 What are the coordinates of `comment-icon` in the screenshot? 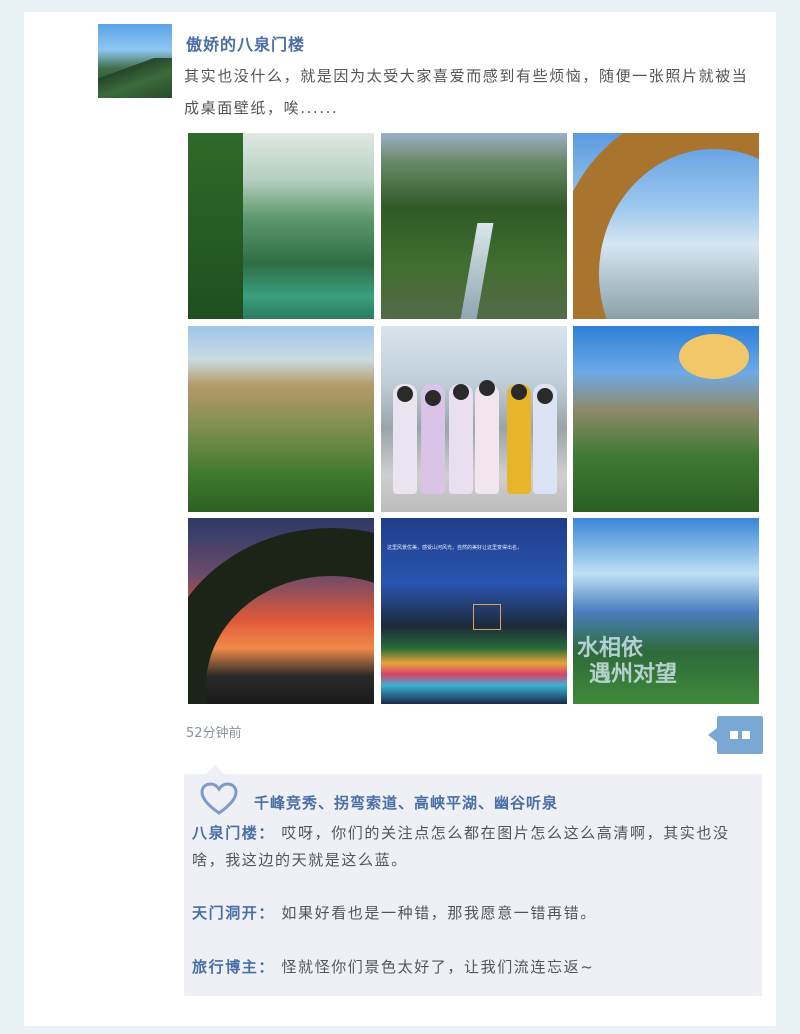 It's located at (734, 735).